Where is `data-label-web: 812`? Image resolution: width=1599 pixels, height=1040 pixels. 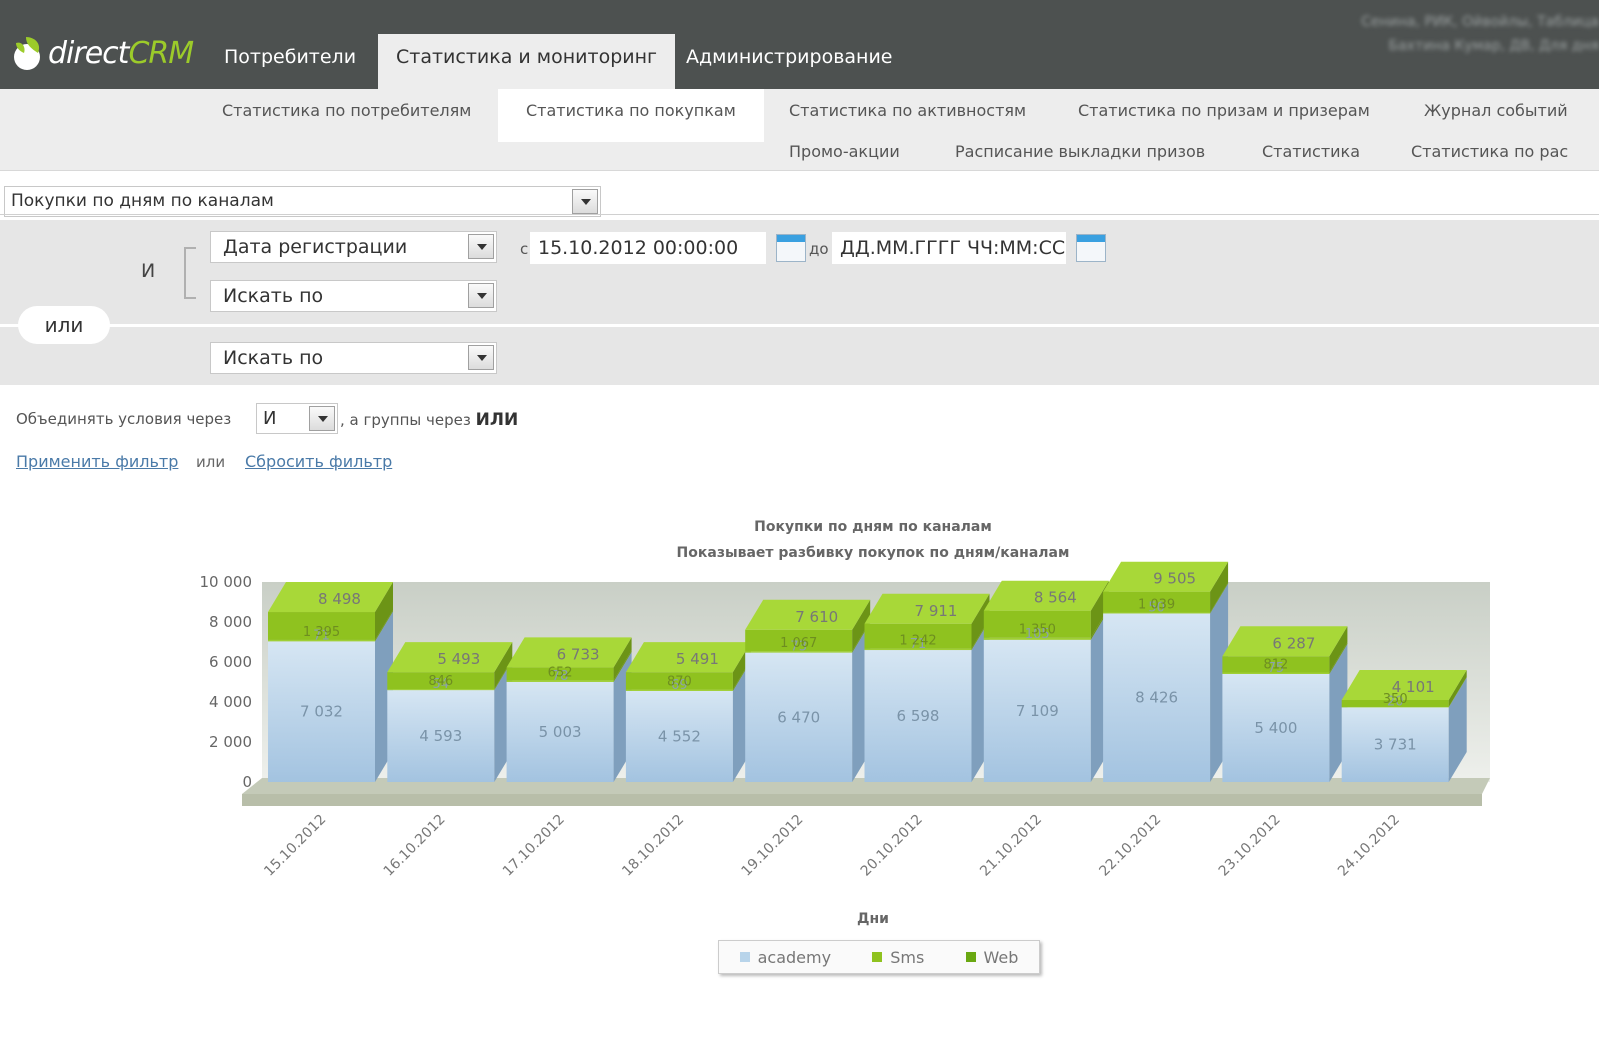 data-label-web: 812 is located at coordinates (1275, 665).